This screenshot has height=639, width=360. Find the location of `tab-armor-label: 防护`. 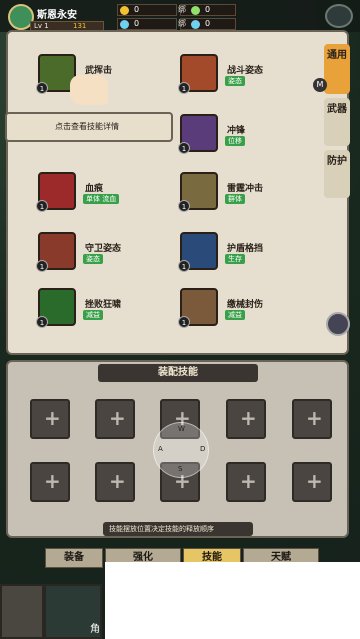

tab-armor-label: 防护 is located at coordinates (337, 161).